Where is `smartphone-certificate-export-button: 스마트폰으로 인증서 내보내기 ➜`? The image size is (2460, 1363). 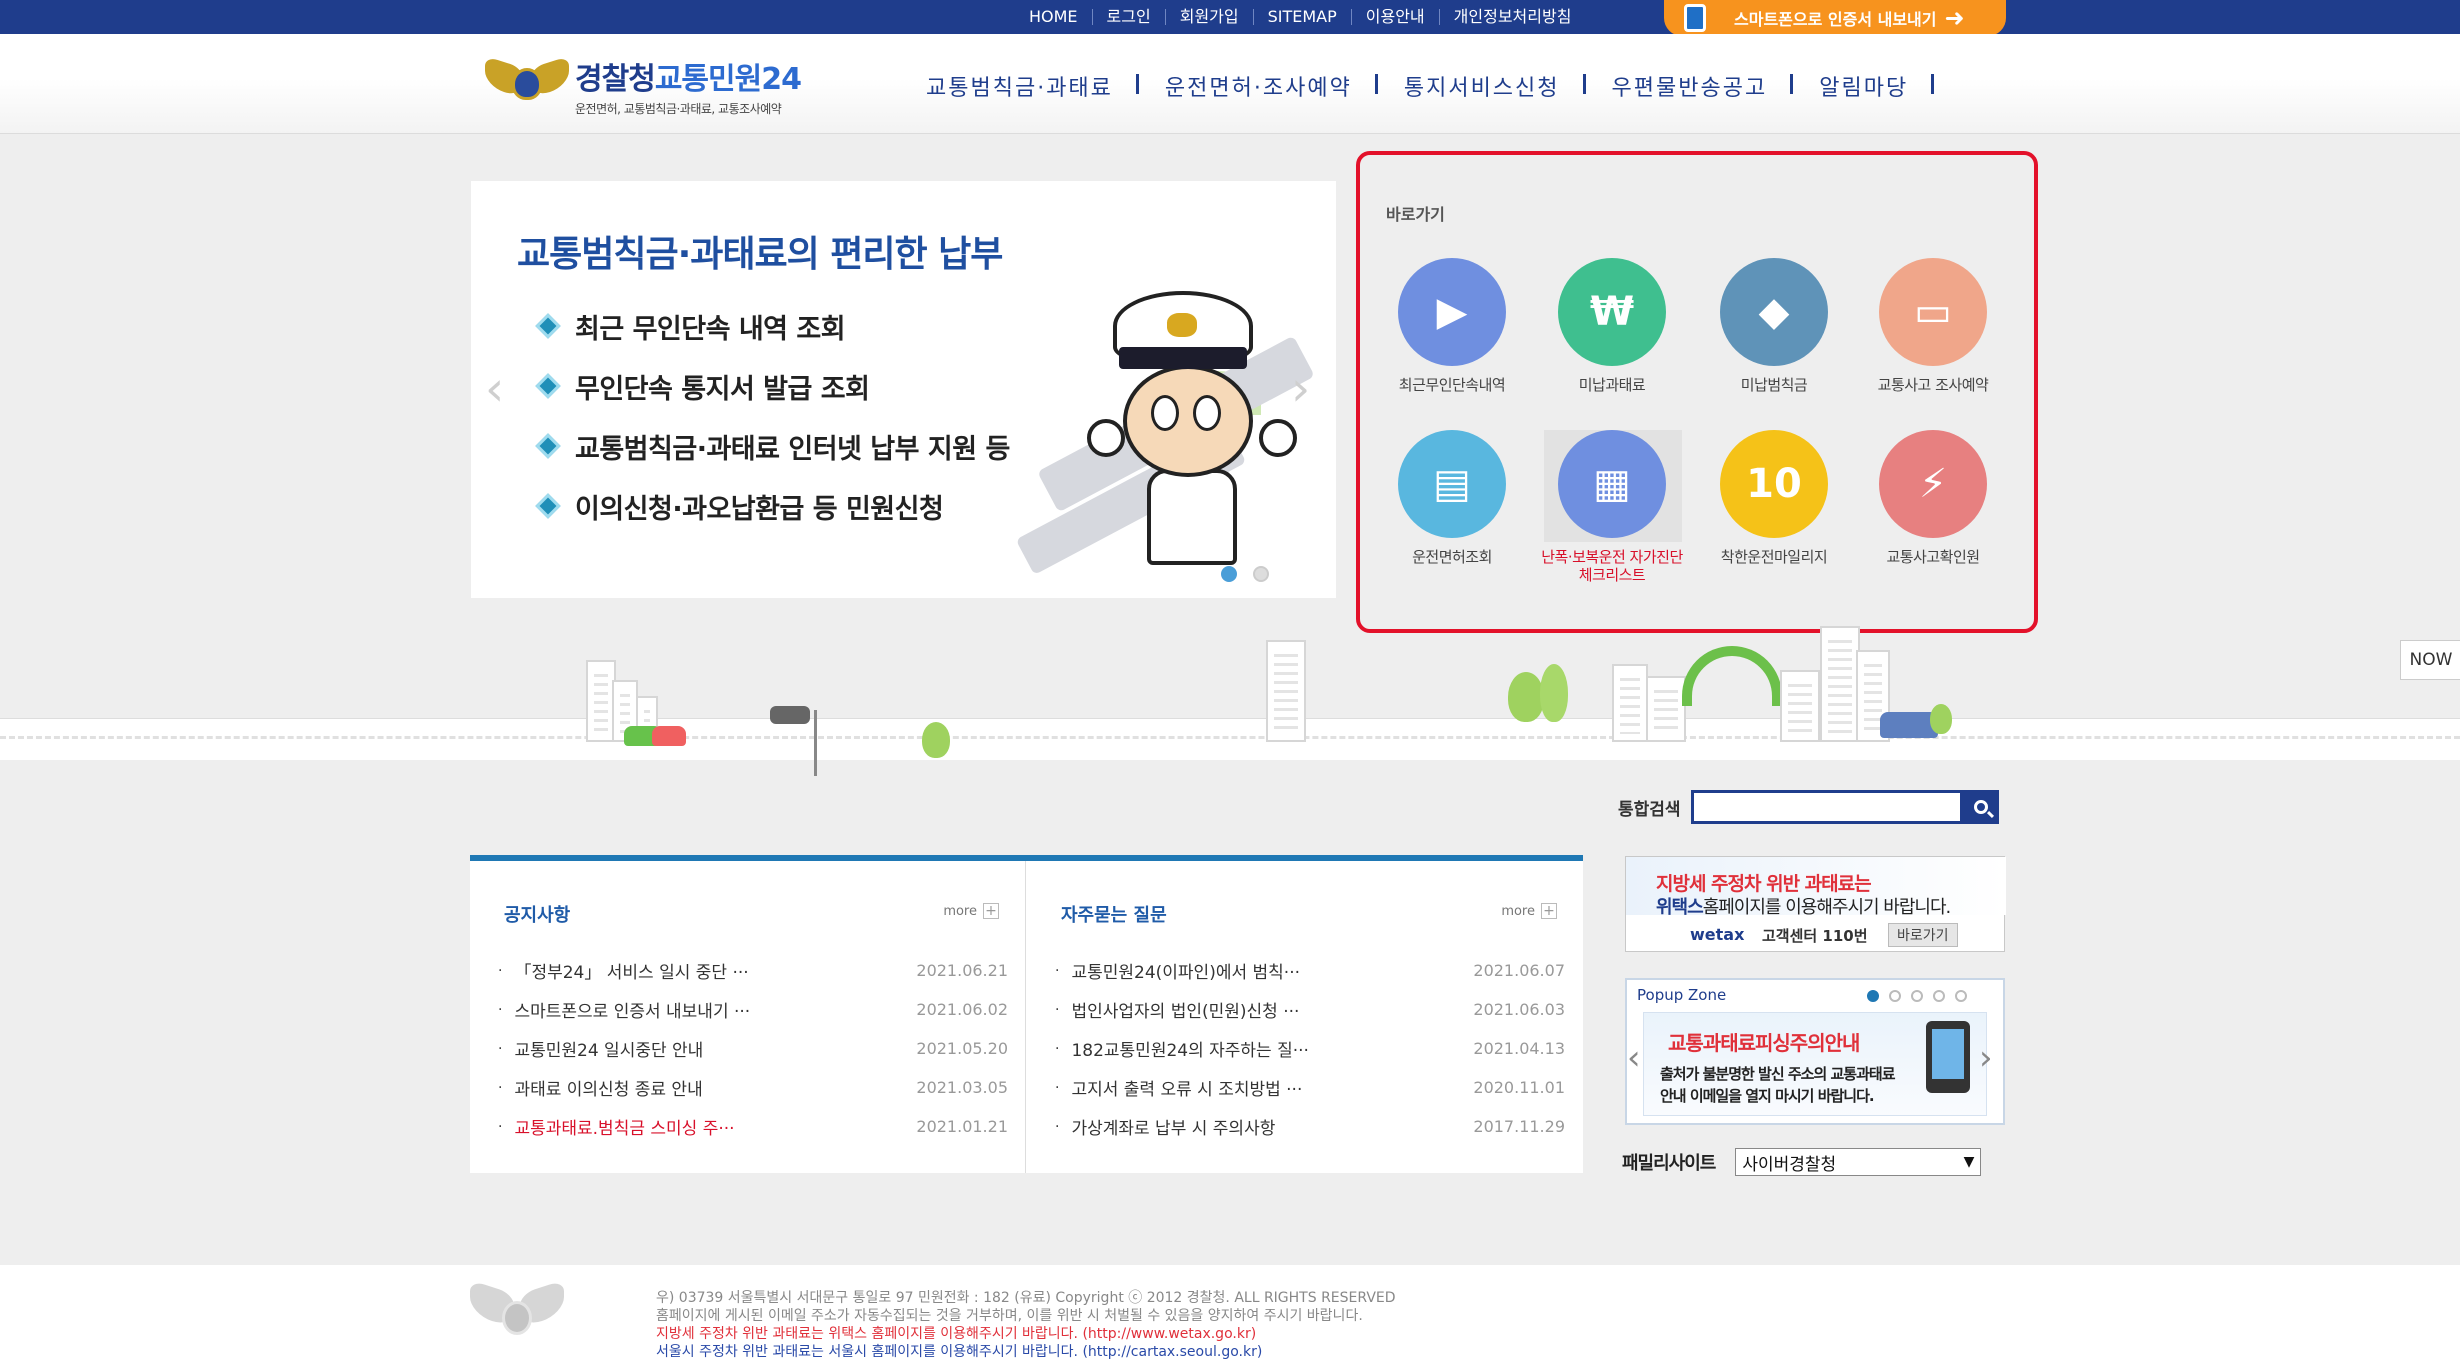
smartphone-certificate-export-button: 스마트폰으로 인증서 내보내기 ➜ is located at coordinates (1835, 18).